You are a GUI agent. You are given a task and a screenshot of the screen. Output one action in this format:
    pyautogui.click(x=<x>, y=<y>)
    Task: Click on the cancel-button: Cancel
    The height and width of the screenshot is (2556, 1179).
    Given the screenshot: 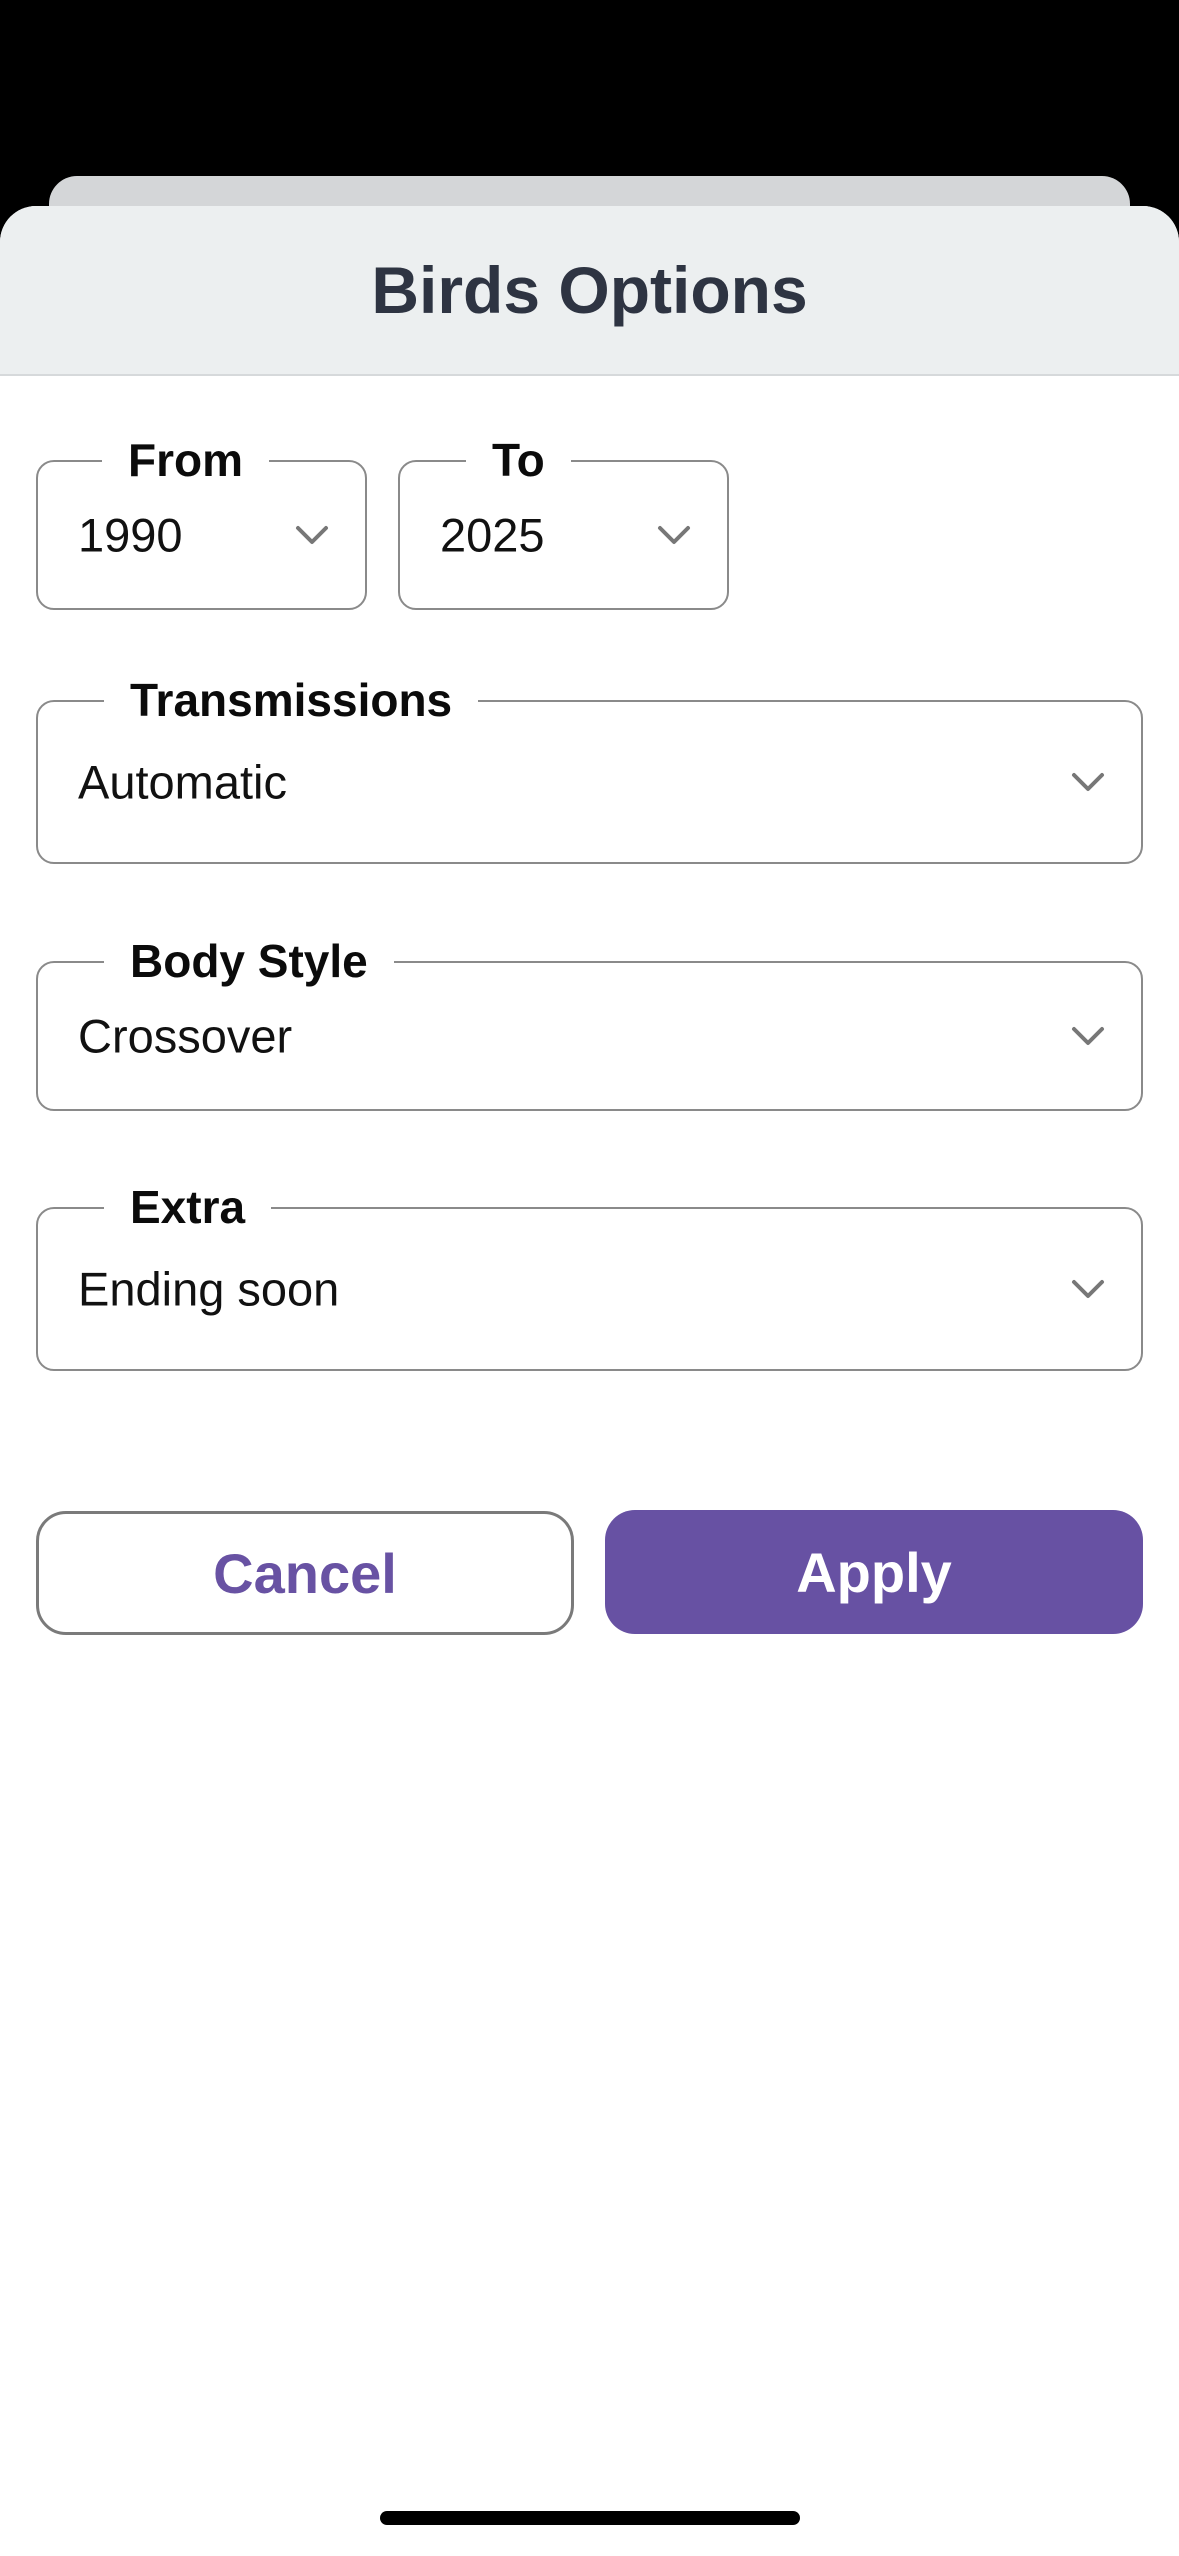 What is the action you would take?
    pyautogui.click(x=305, y=1573)
    